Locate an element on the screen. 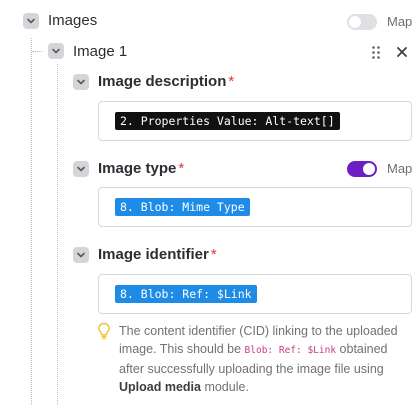  remove-item-button is located at coordinates (402, 52).